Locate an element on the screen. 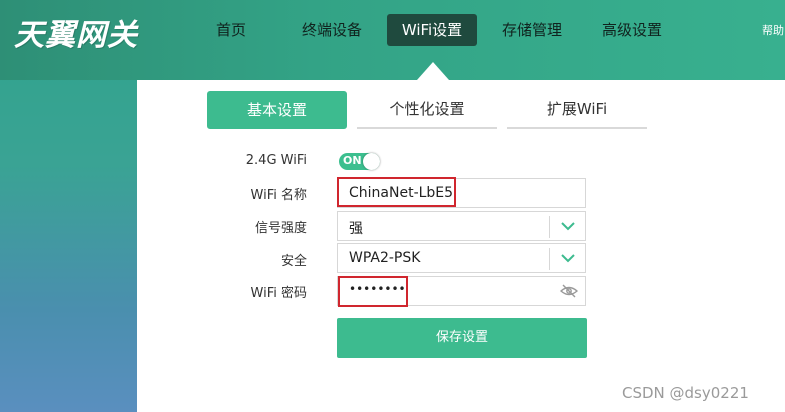 Image resolution: width=785 pixels, height=412 pixels. security-select: WPA2-PSK is located at coordinates (461, 258).